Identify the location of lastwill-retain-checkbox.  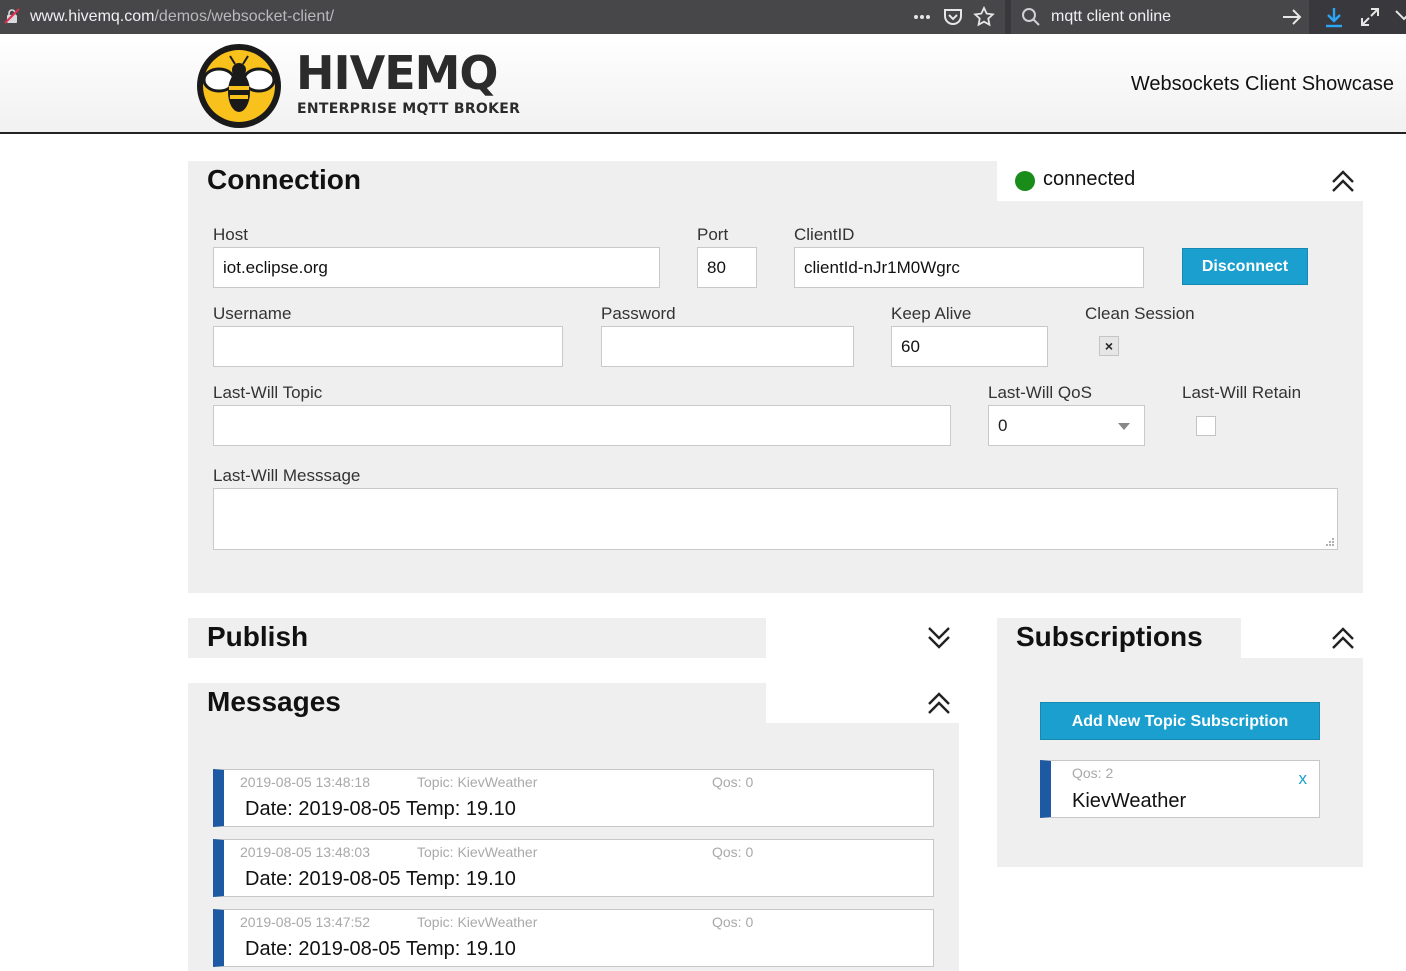
(1206, 426).